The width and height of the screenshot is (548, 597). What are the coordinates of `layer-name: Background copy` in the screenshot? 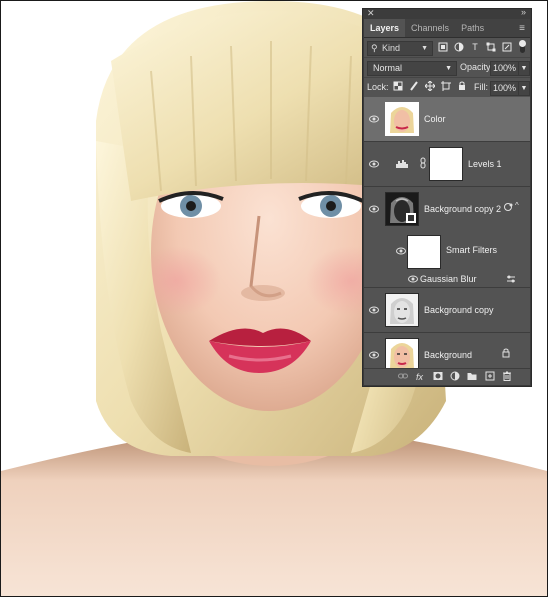 It's located at (459, 310).